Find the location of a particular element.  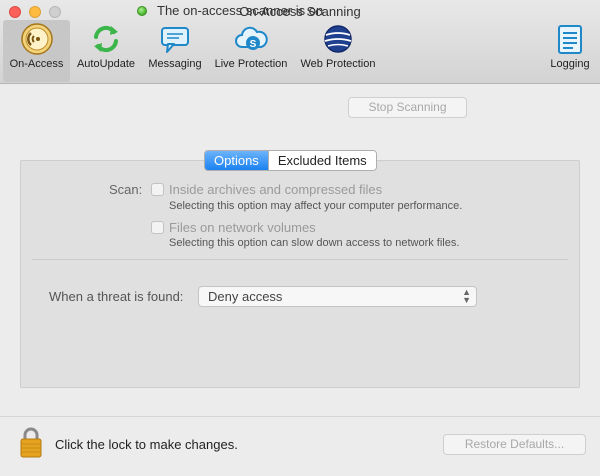

stop-scanning-button: Stop Scanning is located at coordinates (407, 107).